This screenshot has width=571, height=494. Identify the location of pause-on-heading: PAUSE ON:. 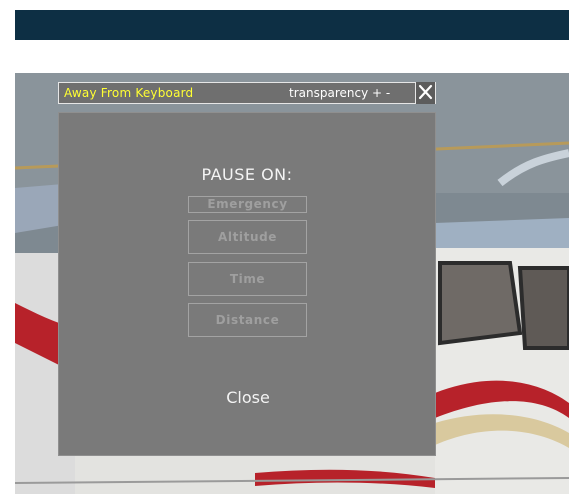
(247, 174).